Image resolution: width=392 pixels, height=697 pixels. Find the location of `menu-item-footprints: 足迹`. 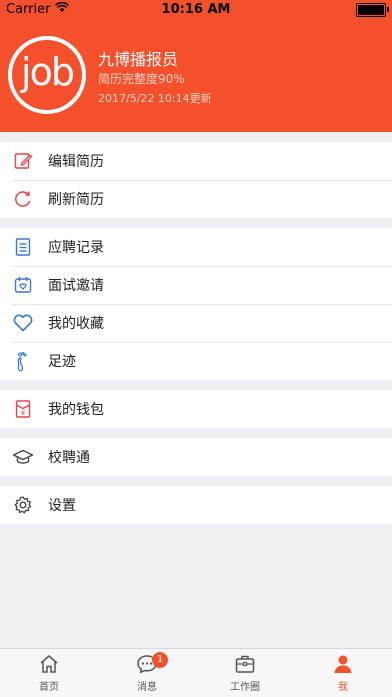

menu-item-footprints: 足迹 is located at coordinates (196, 361).